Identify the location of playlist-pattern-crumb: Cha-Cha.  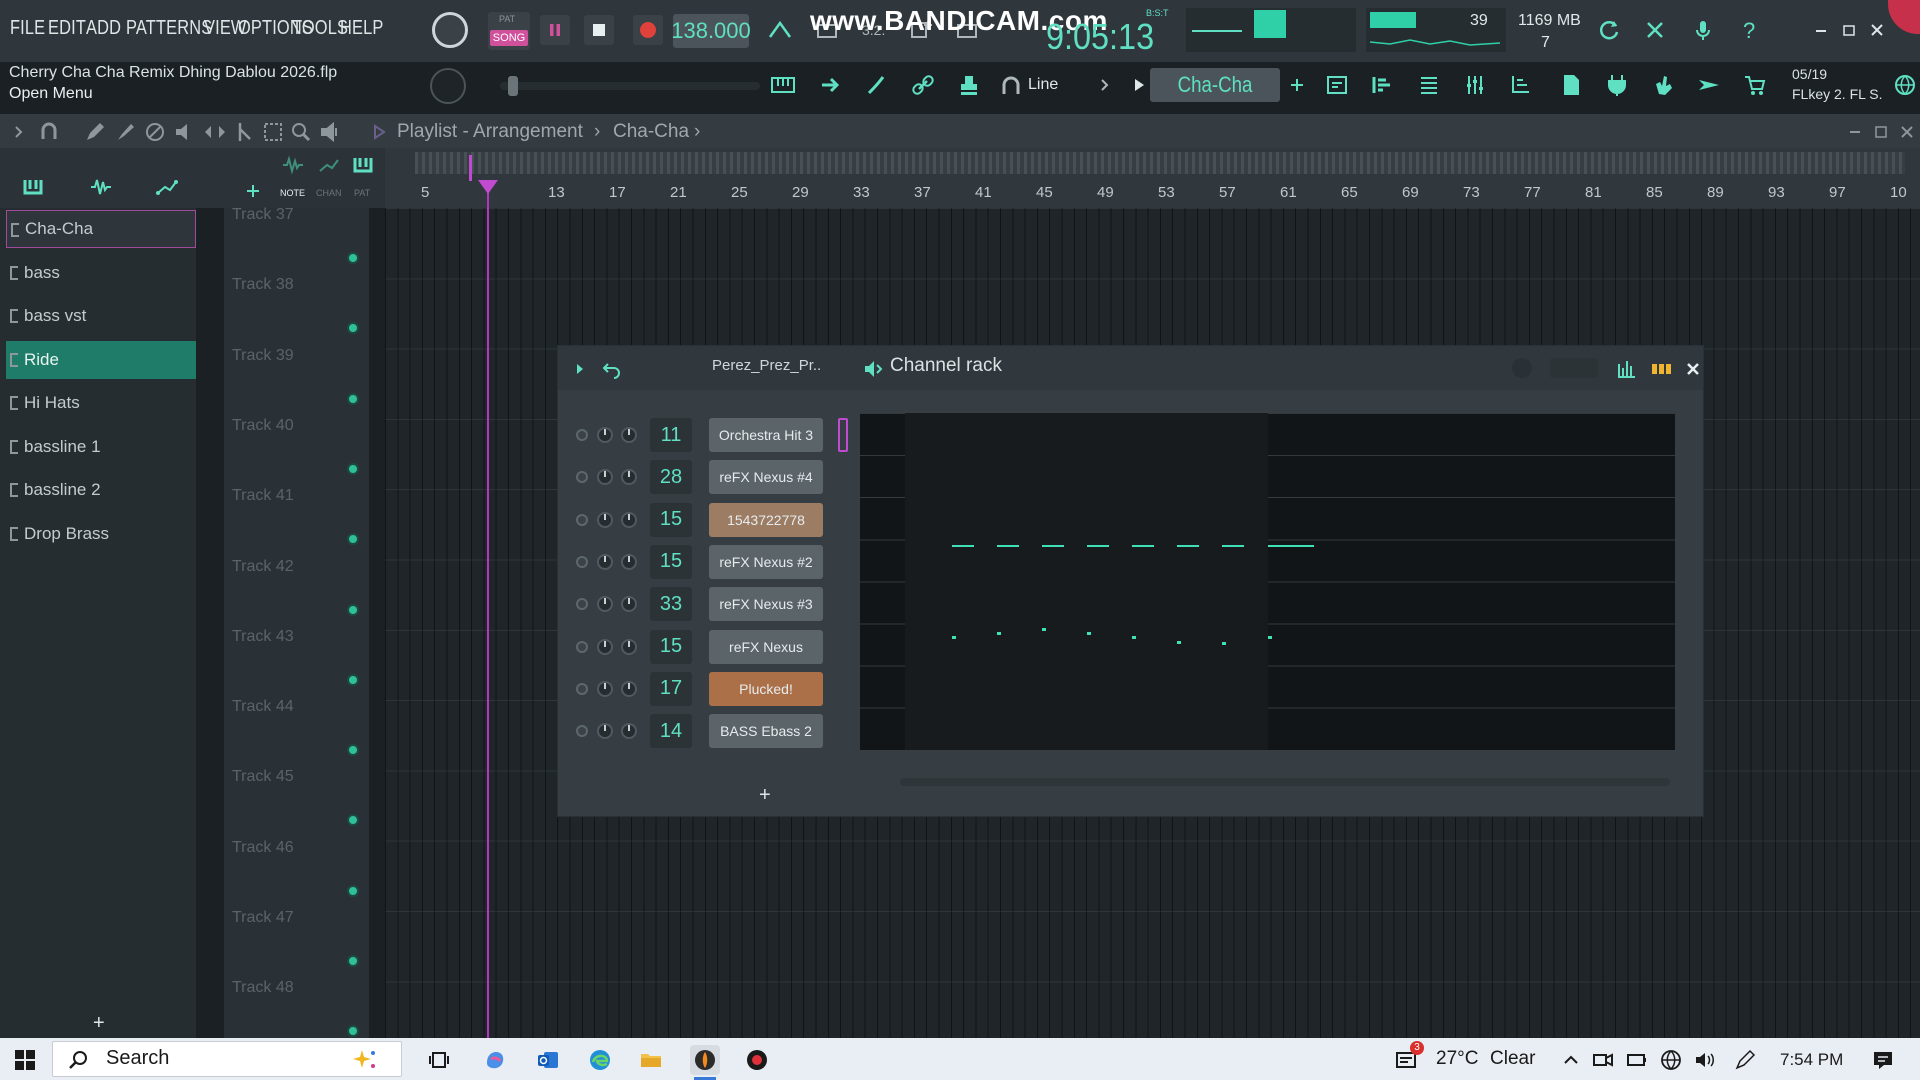
(651, 132).